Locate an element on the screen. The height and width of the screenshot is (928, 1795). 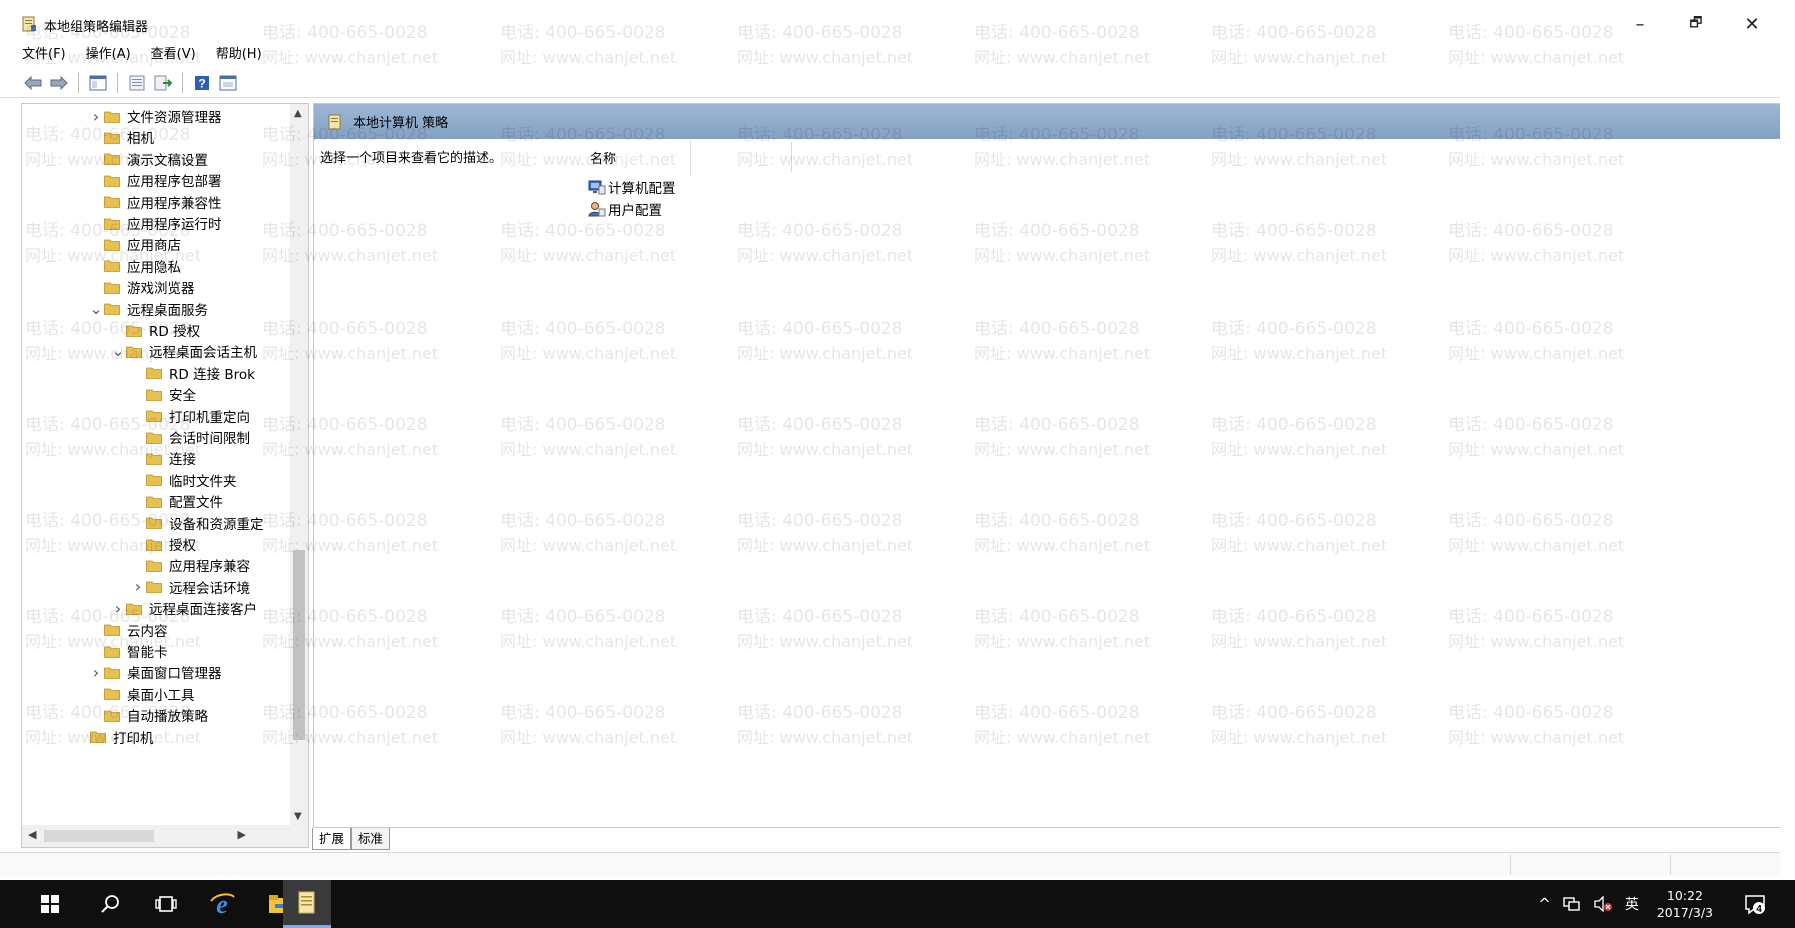
scroll-thumb-horizontal is located at coordinates (99, 836).